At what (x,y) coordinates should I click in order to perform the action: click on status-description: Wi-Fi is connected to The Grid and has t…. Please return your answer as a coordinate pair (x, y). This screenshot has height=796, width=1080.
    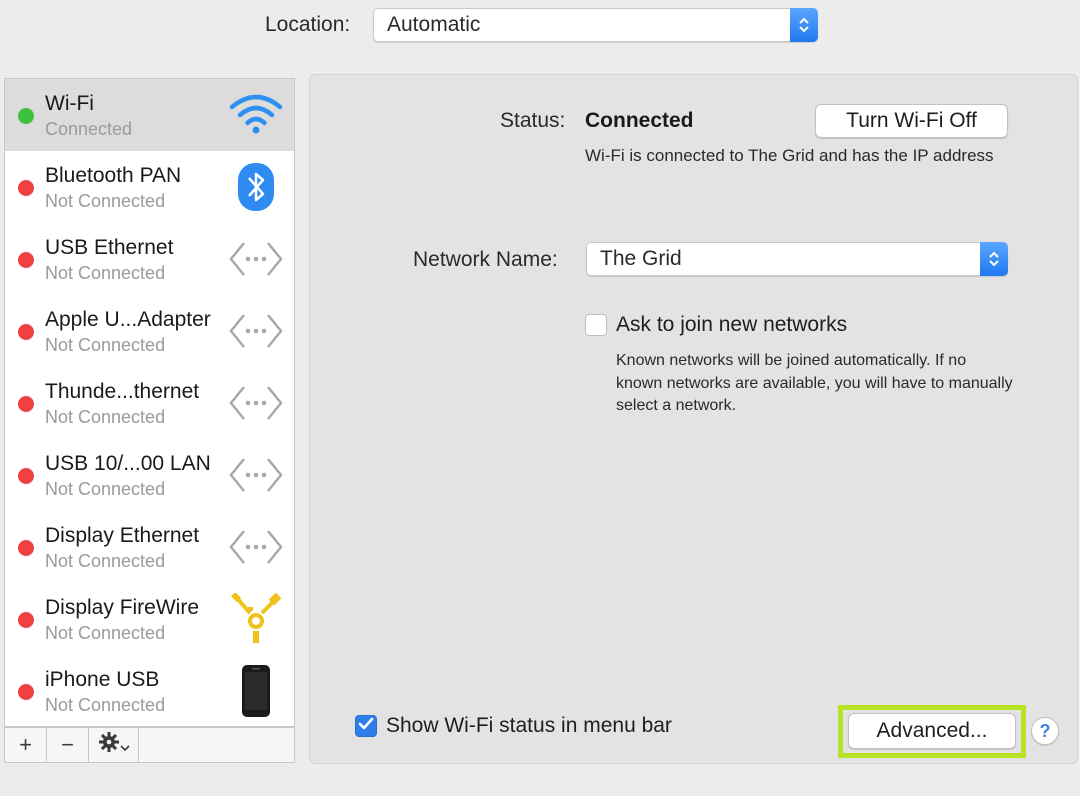
    Looking at the image, I should click on (789, 155).